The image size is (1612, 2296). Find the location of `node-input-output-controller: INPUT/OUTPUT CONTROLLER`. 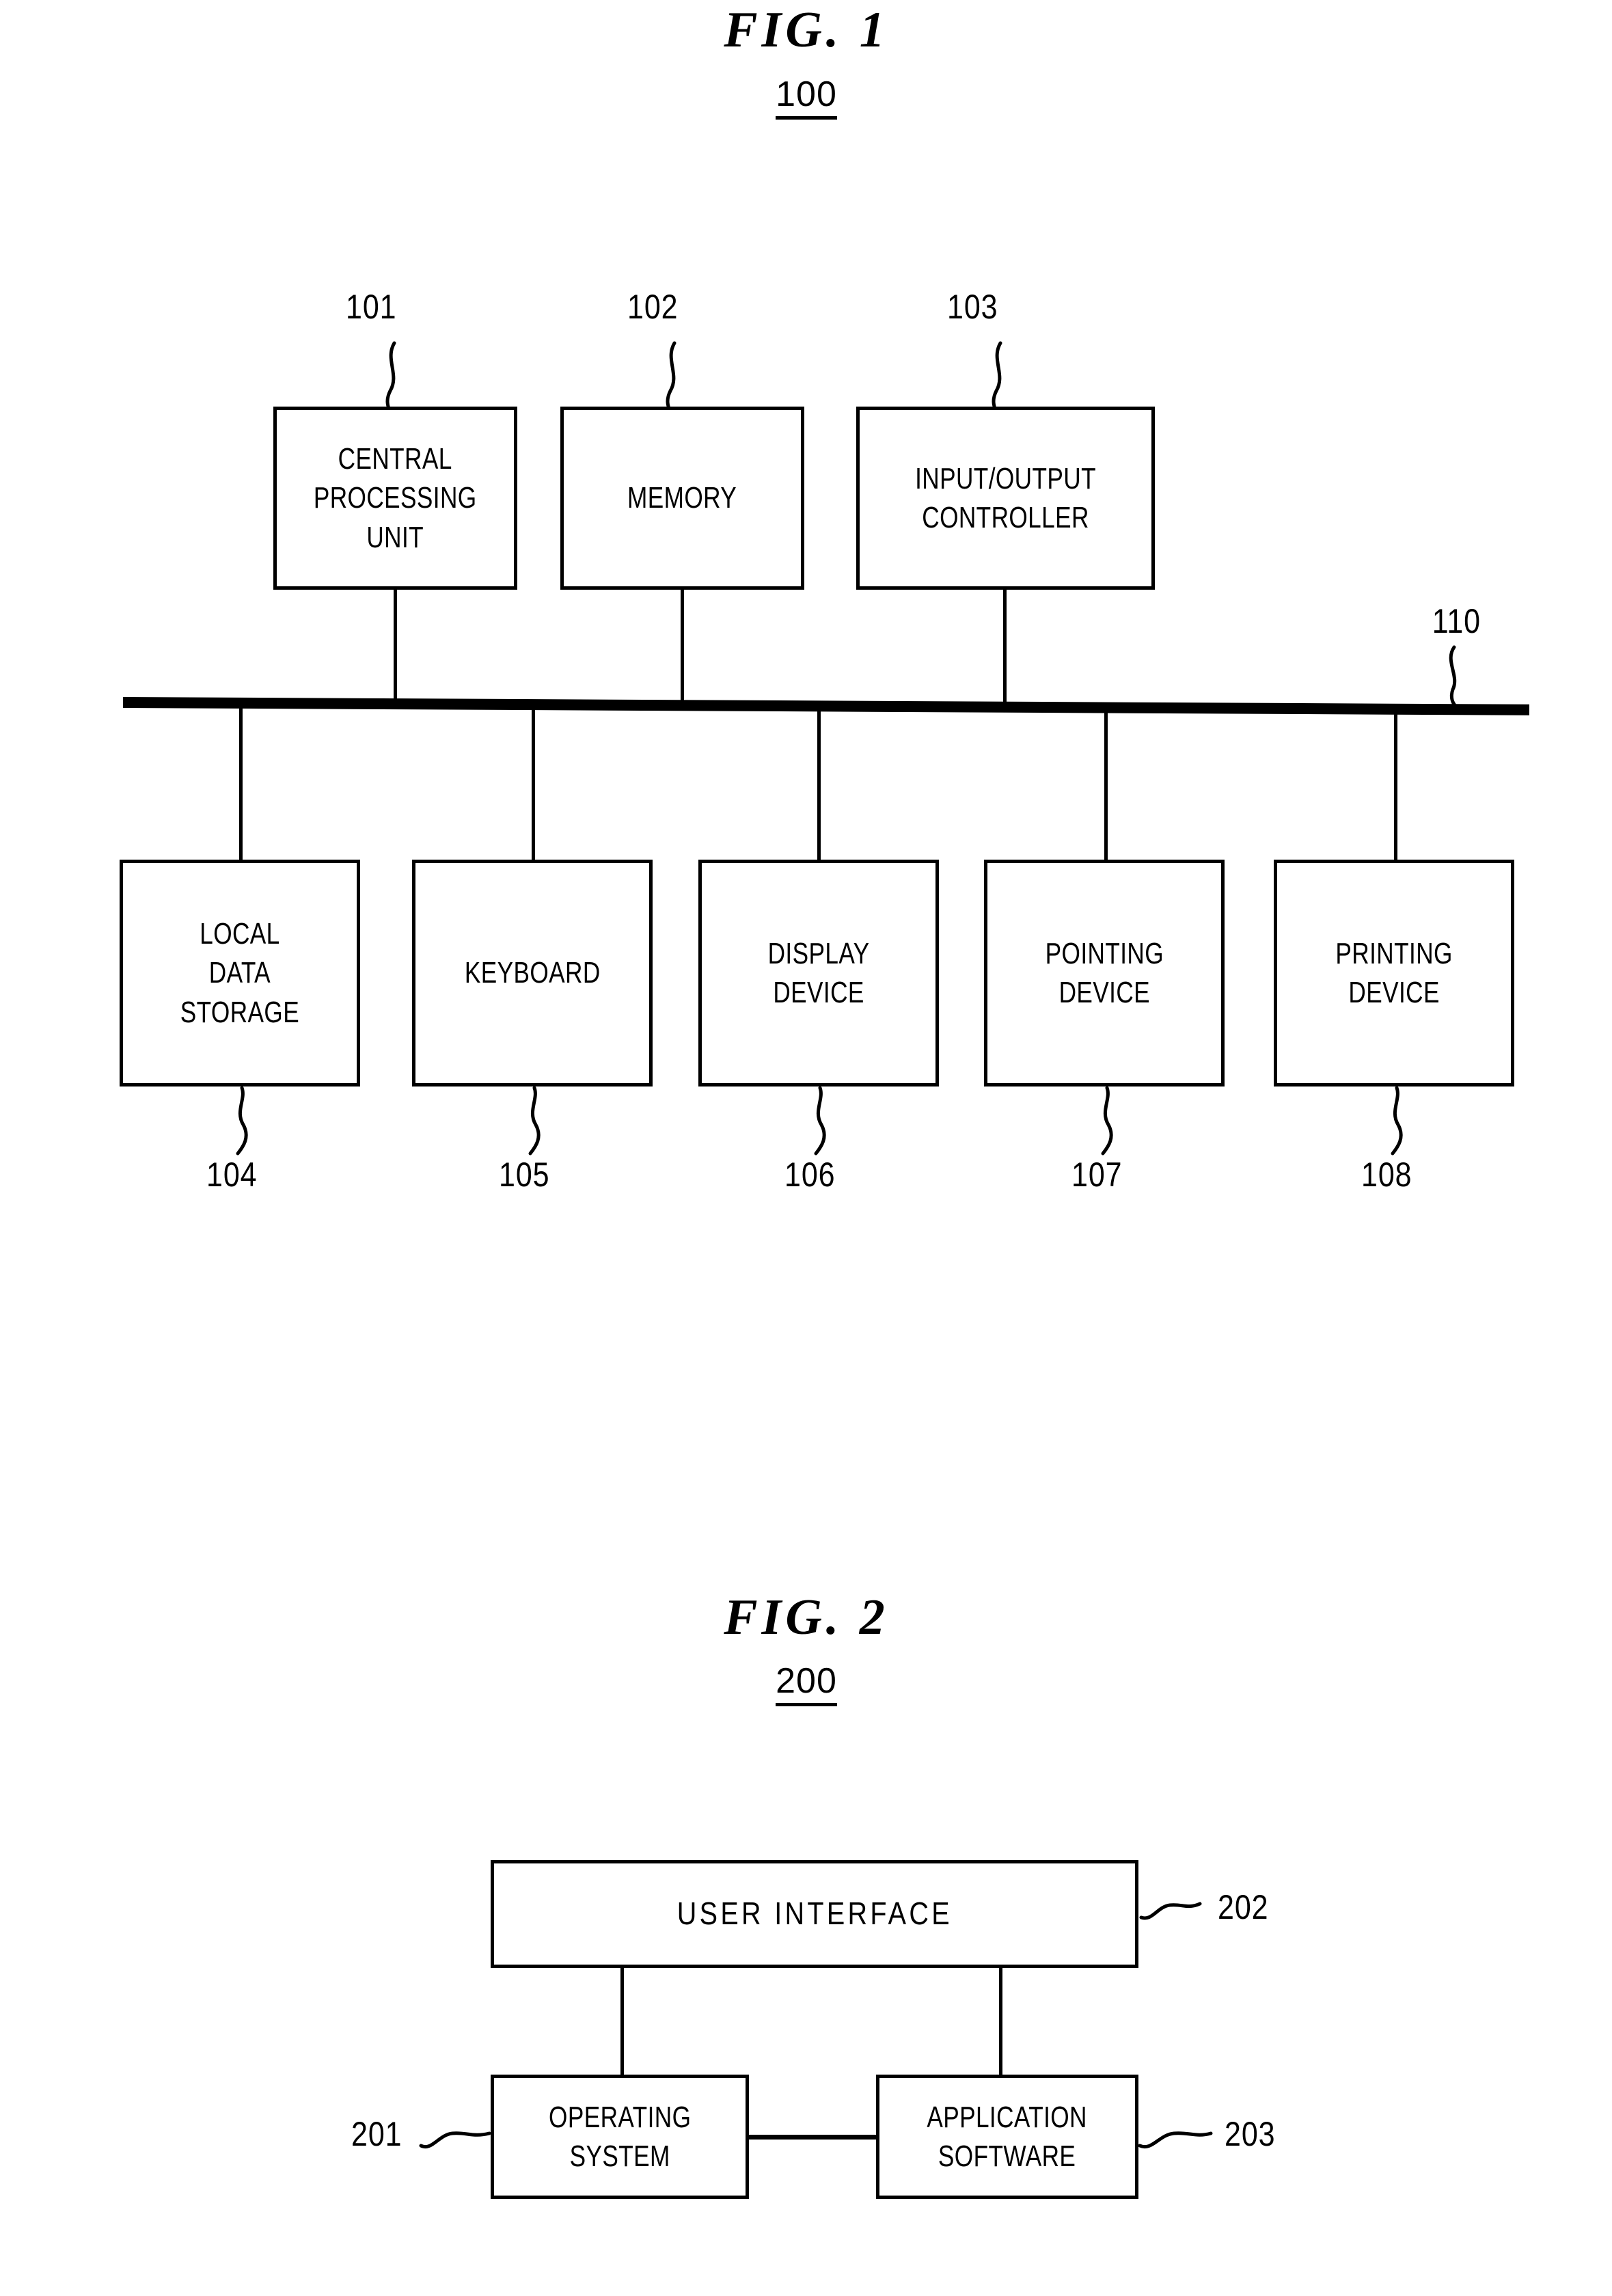

node-input-output-controller: INPUT/OUTPUT CONTROLLER is located at coordinates (1005, 498).